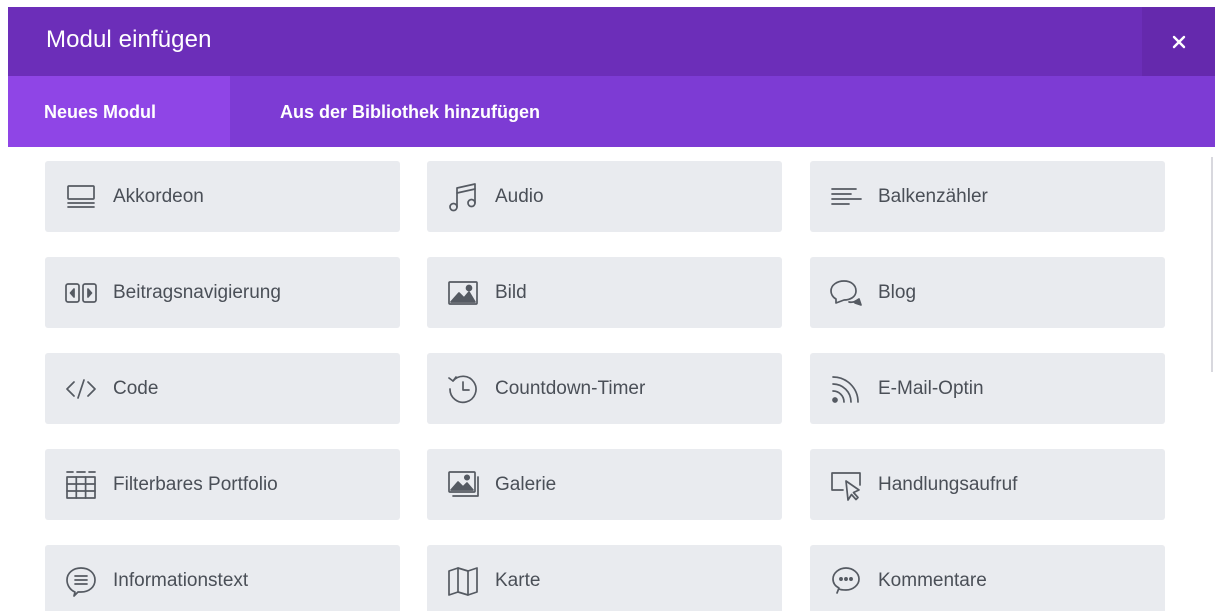  I want to click on close-button, so click(1178, 41).